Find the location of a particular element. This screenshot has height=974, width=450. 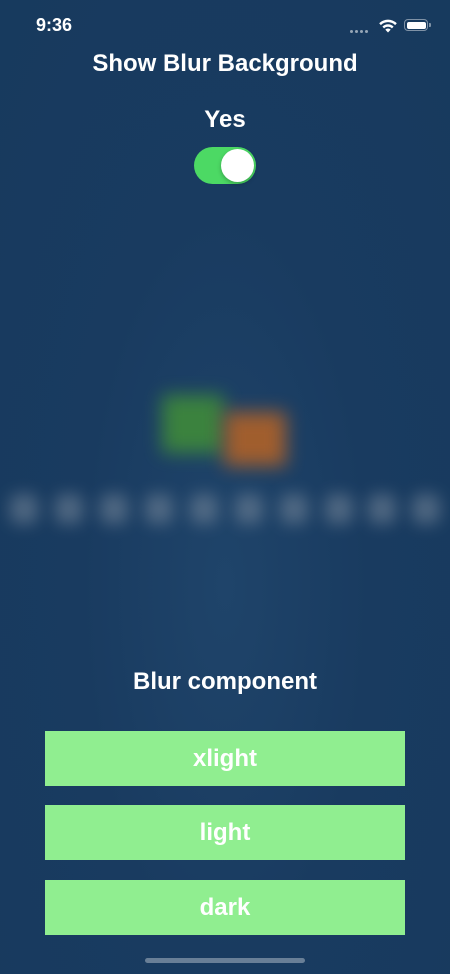

home-indicator is located at coordinates (225, 960).